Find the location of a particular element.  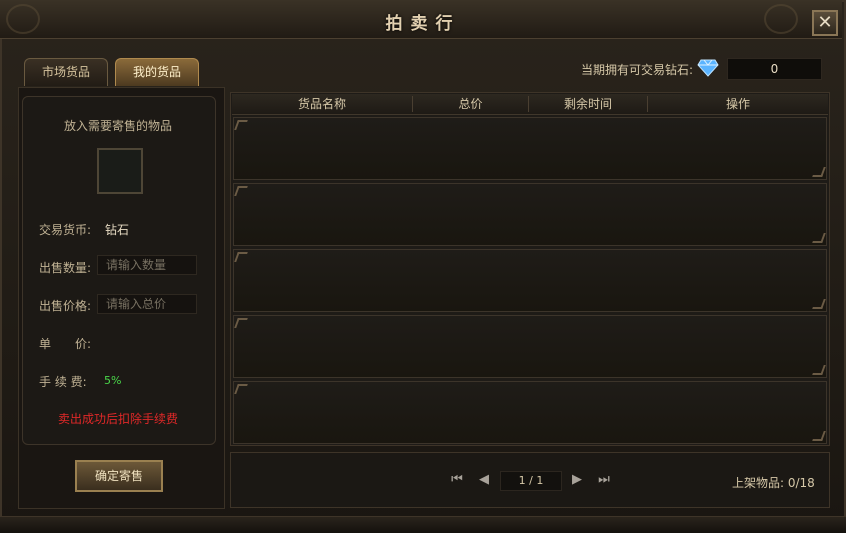

diamond-balance-value: 0 is located at coordinates (774, 69).